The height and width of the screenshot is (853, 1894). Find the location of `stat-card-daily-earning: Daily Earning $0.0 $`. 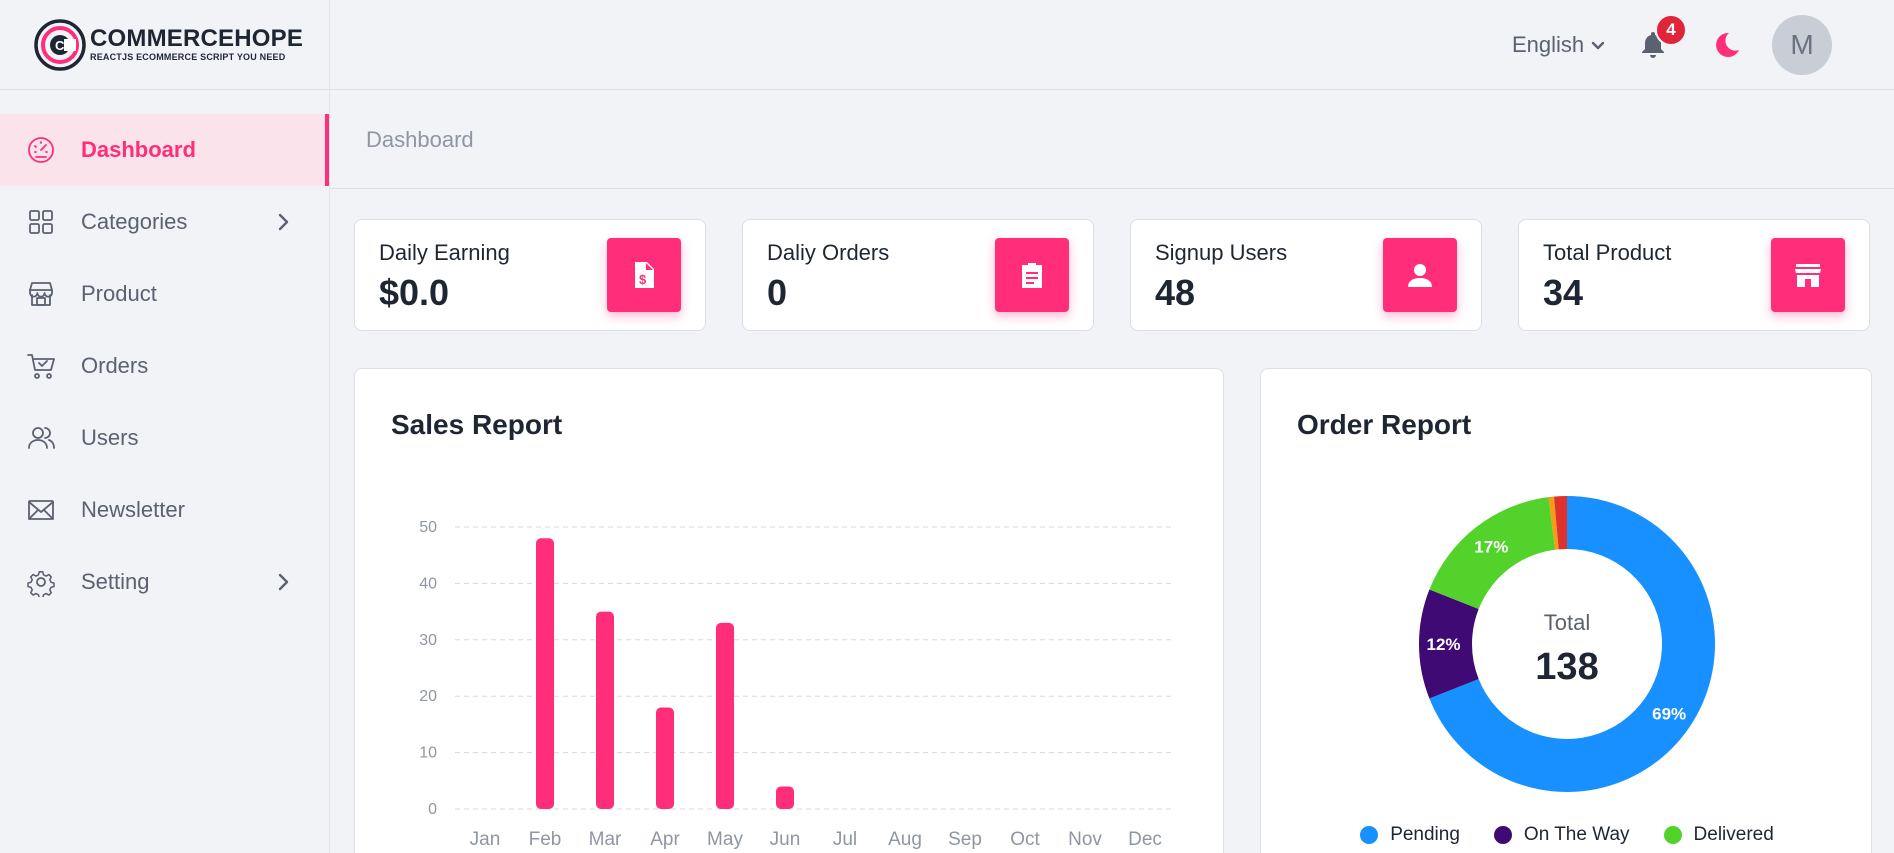

stat-card-daily-earning: Daily Earning $0.0 $ is located at coordinates (530, 275).